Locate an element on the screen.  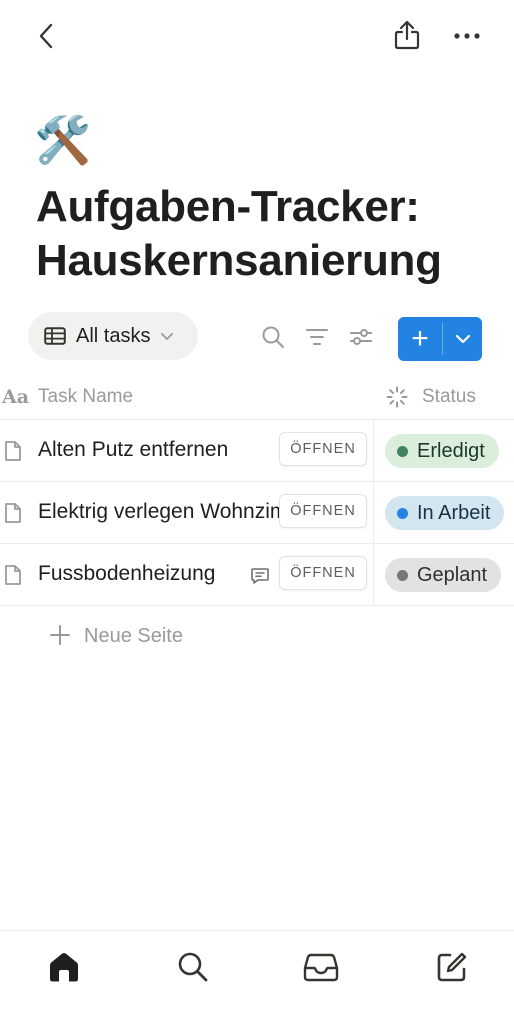
column-header-status: Status is located at coordinates (449, 397).